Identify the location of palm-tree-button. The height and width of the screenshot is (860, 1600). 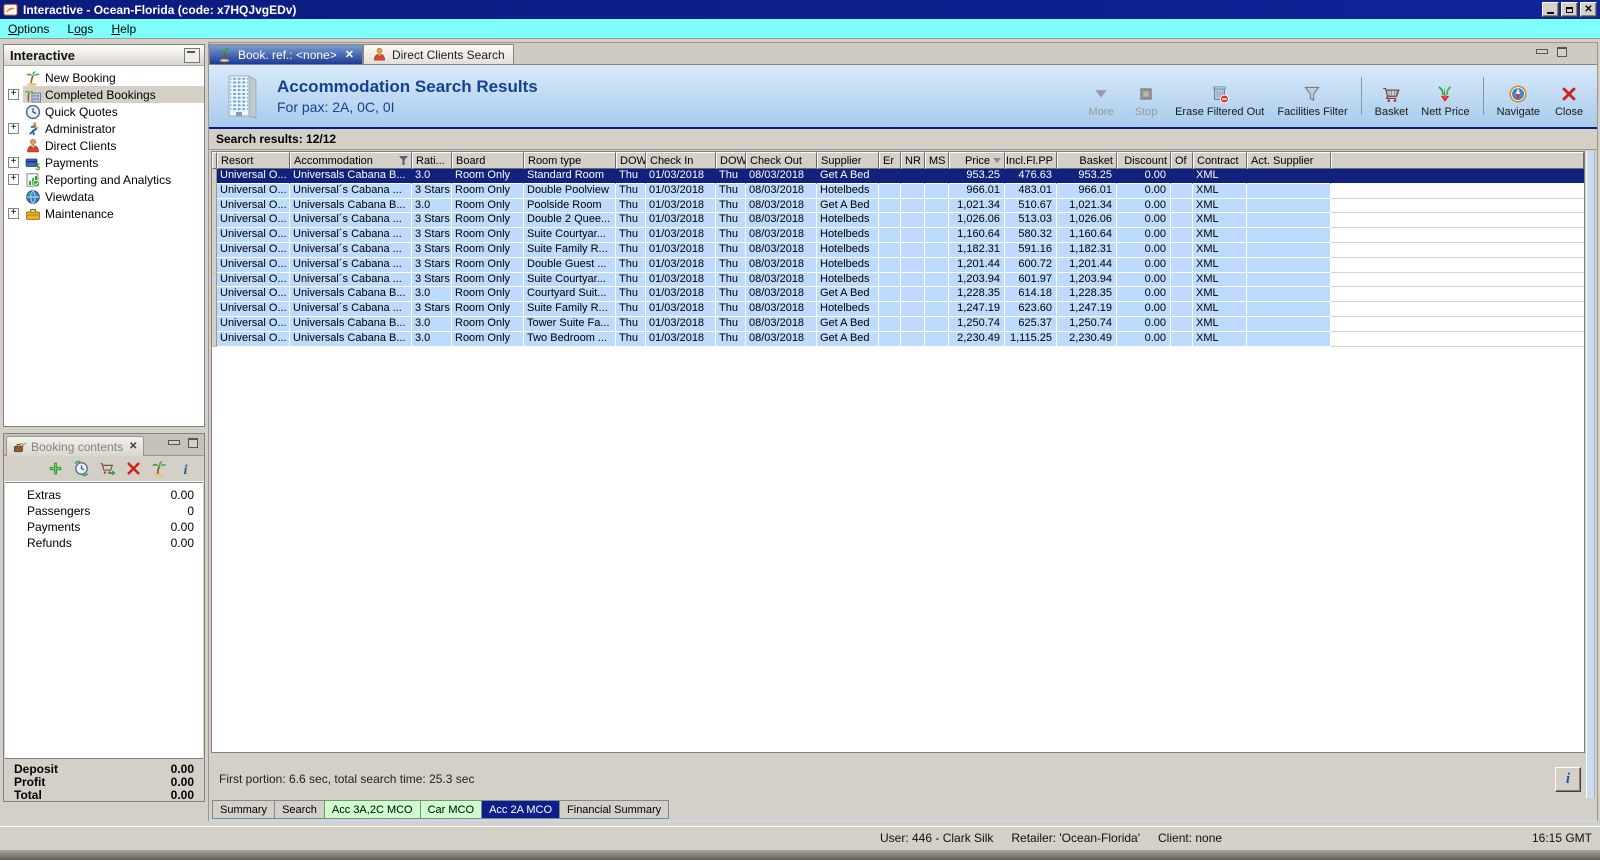
(159, 468).